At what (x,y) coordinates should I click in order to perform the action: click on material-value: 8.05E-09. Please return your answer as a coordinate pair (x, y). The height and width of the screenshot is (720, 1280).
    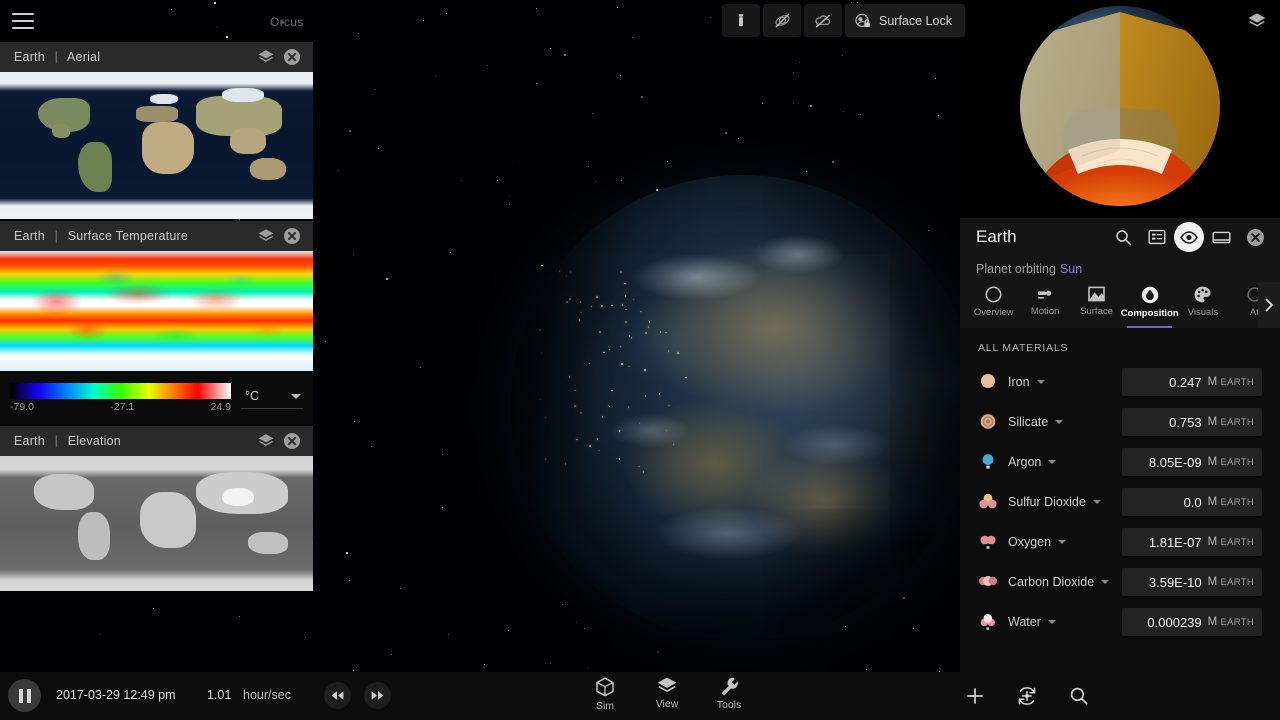
    Looking at the image, I should click on (1175, 462).